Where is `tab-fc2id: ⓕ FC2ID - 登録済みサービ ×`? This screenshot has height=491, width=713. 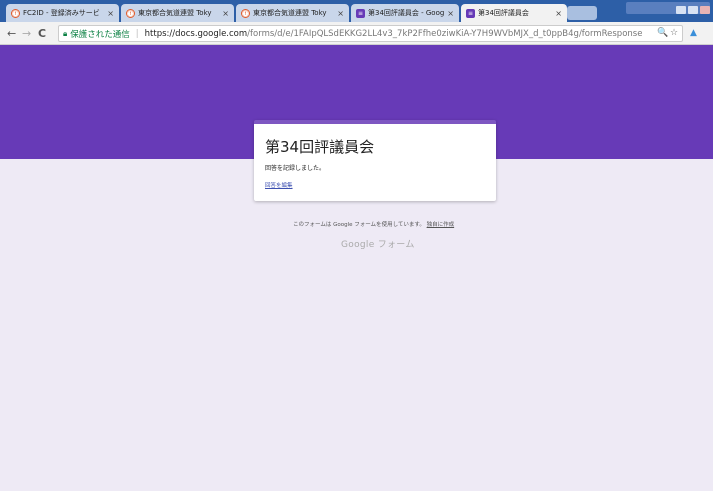
tab-fc2id: ⓕ FC2ID - 登録済みサービ × is located at coordinates (62, 13).